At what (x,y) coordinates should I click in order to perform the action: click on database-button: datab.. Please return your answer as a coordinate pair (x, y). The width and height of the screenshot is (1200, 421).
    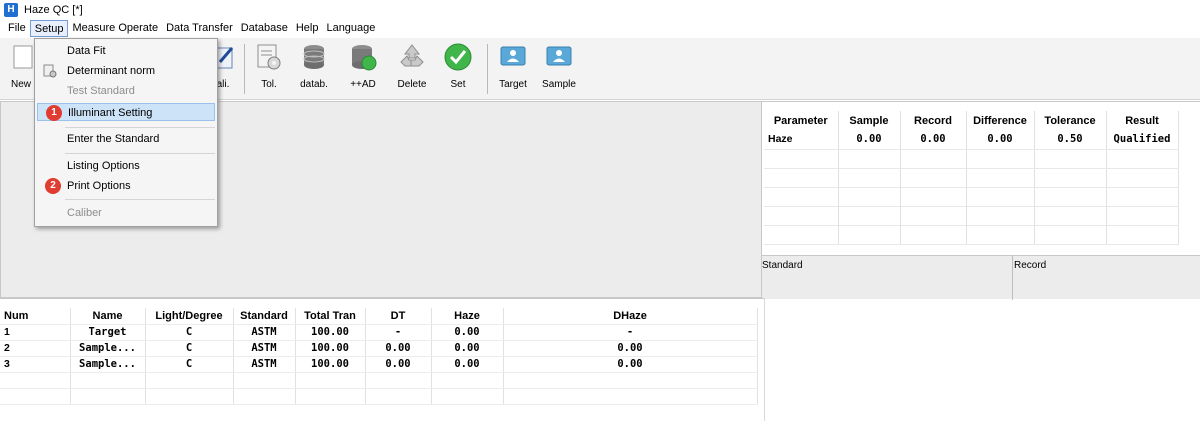
    Looking at the image, I should click on (314, 70).